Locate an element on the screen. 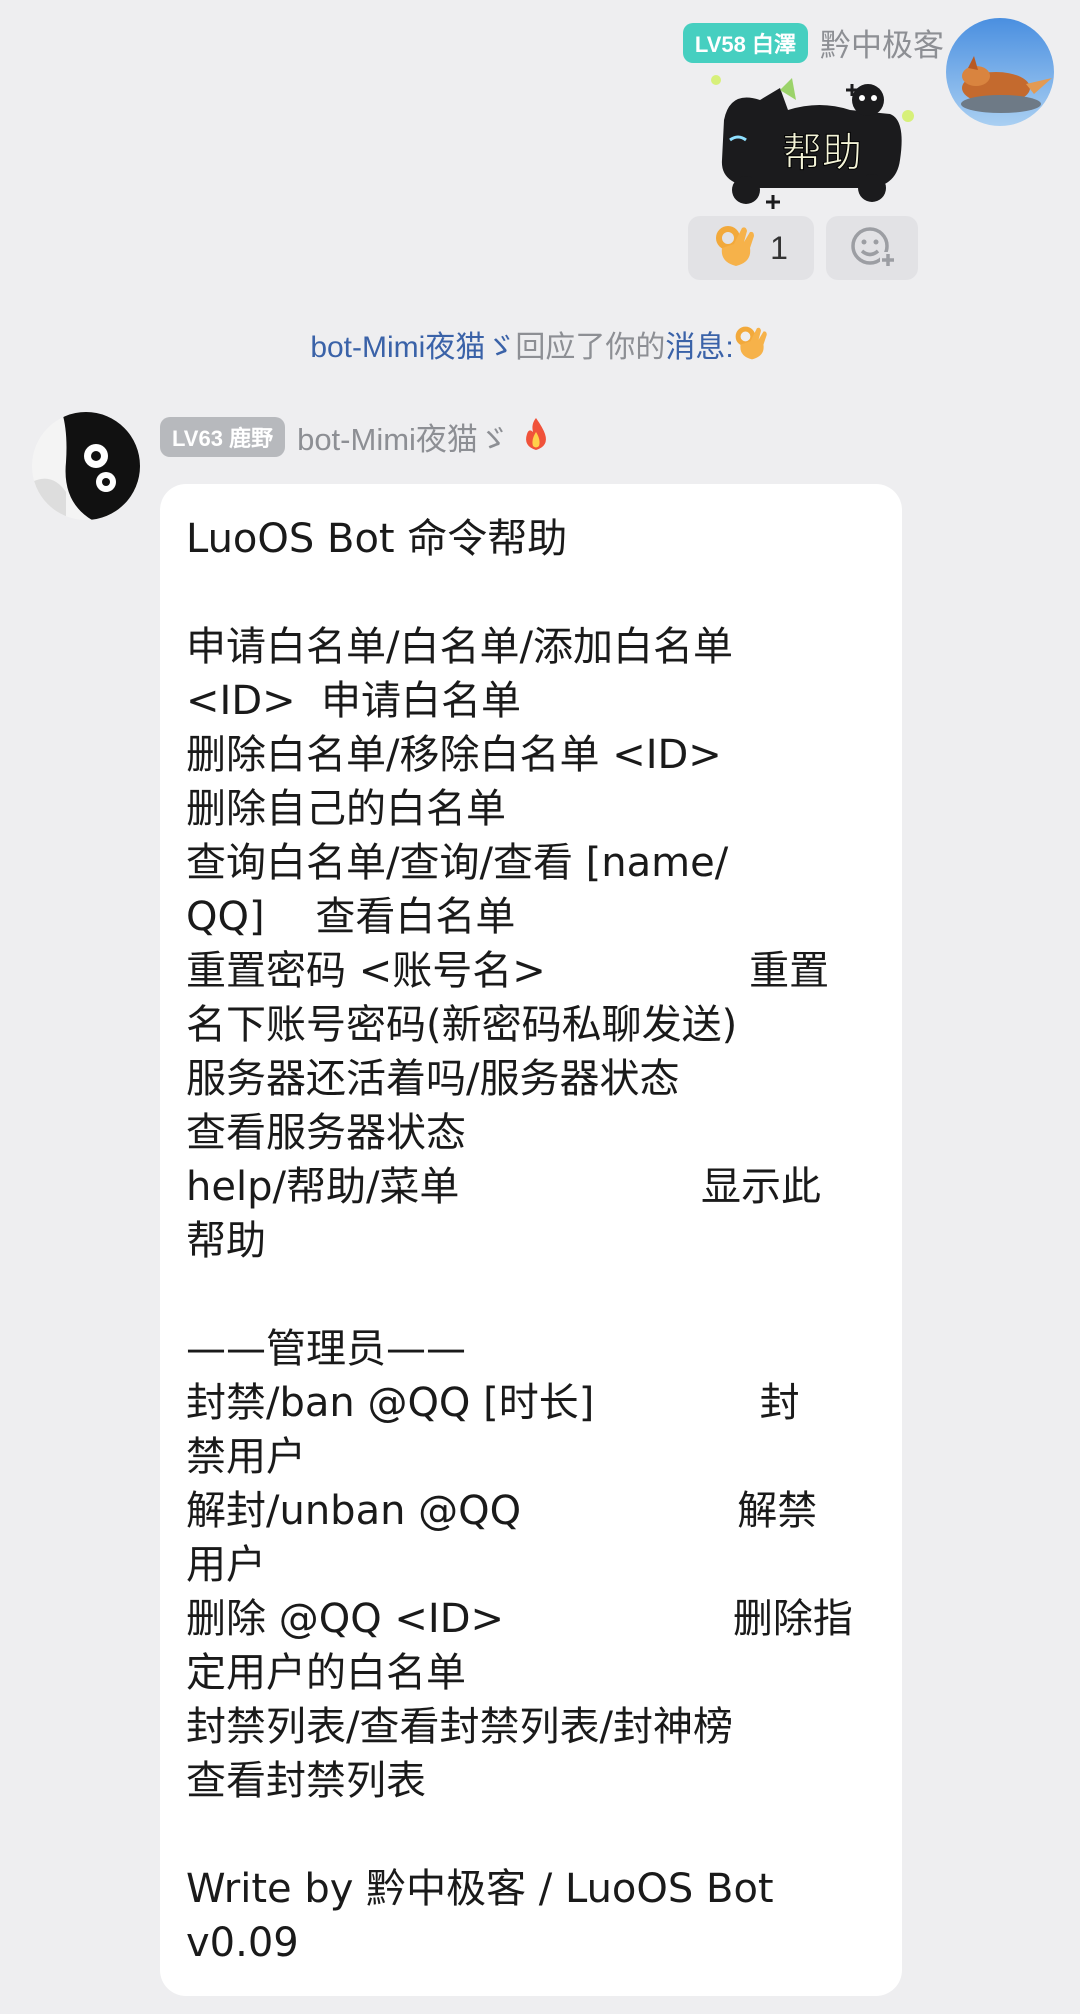  message-line: 服务器还活着吗/服务器状态 is located at coordinates (433, 1079).